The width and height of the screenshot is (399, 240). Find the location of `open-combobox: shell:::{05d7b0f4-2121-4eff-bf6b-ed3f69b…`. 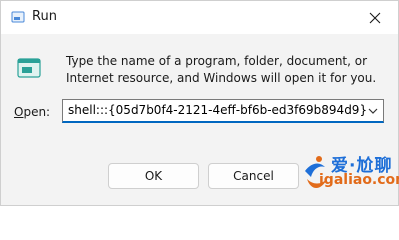

open-combobox: shell:::{05d7b0f4-2121-4eff-bf6b-ed3f69b… is located at coordinates (223, 111).